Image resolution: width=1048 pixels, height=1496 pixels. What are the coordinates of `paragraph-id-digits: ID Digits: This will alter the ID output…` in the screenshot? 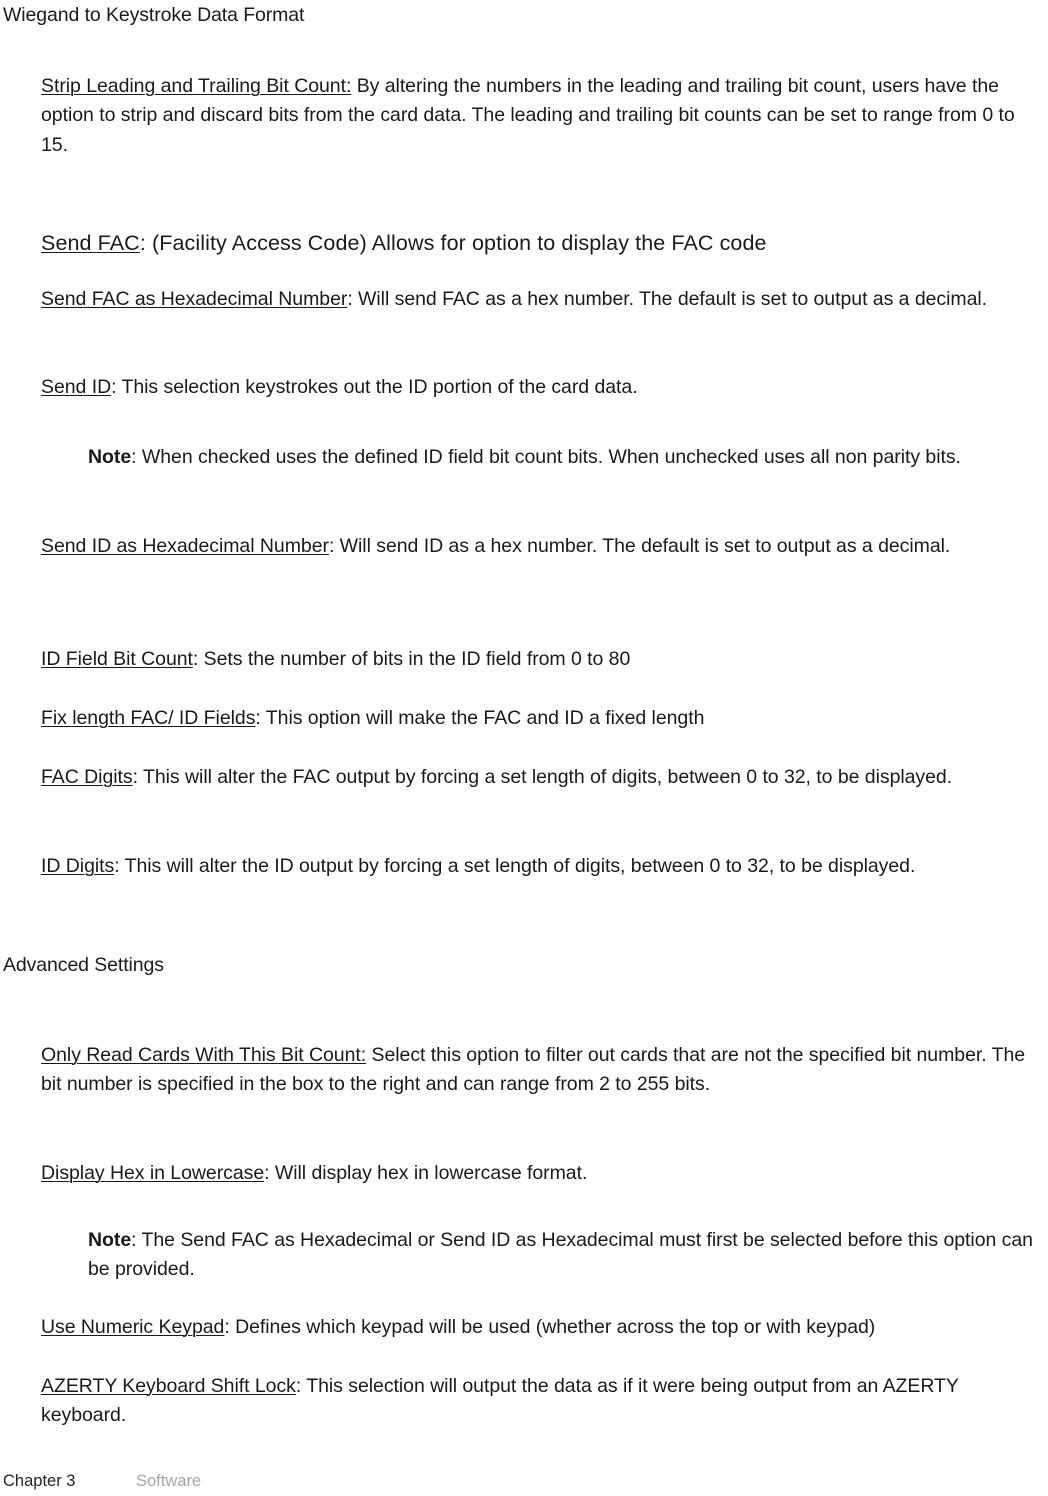 It's located at (543, 867).